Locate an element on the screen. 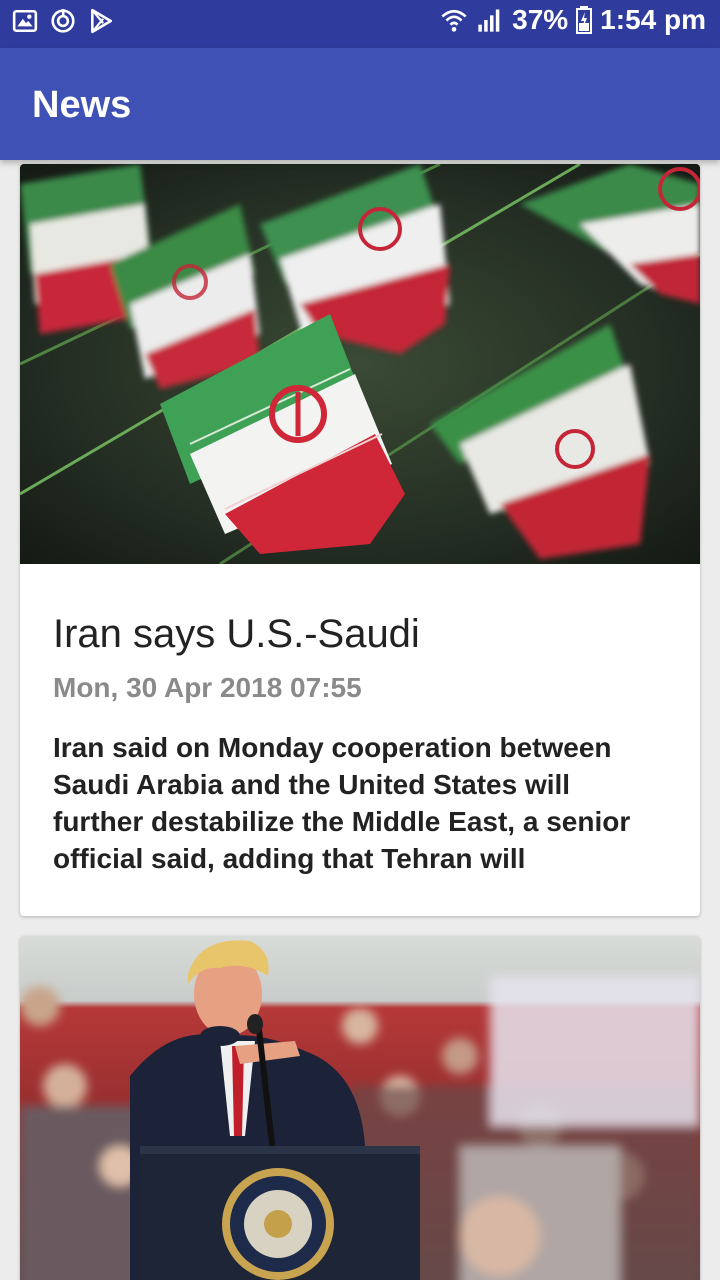  signal-icon is located at coordinates (489, 20).